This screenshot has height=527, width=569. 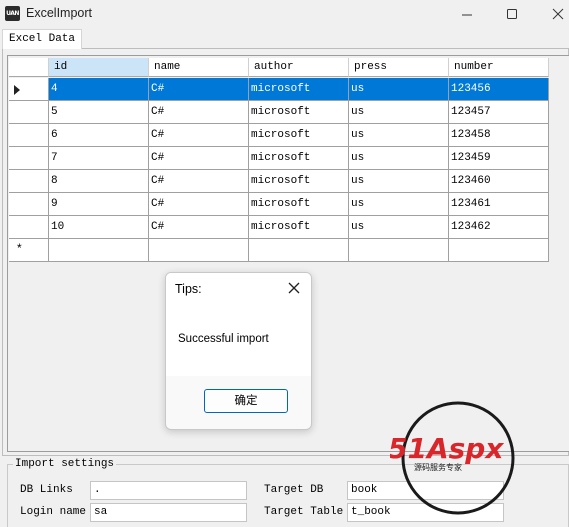 I want to click on tab-excel-data: Excel Data, so click(x=42, y=39).